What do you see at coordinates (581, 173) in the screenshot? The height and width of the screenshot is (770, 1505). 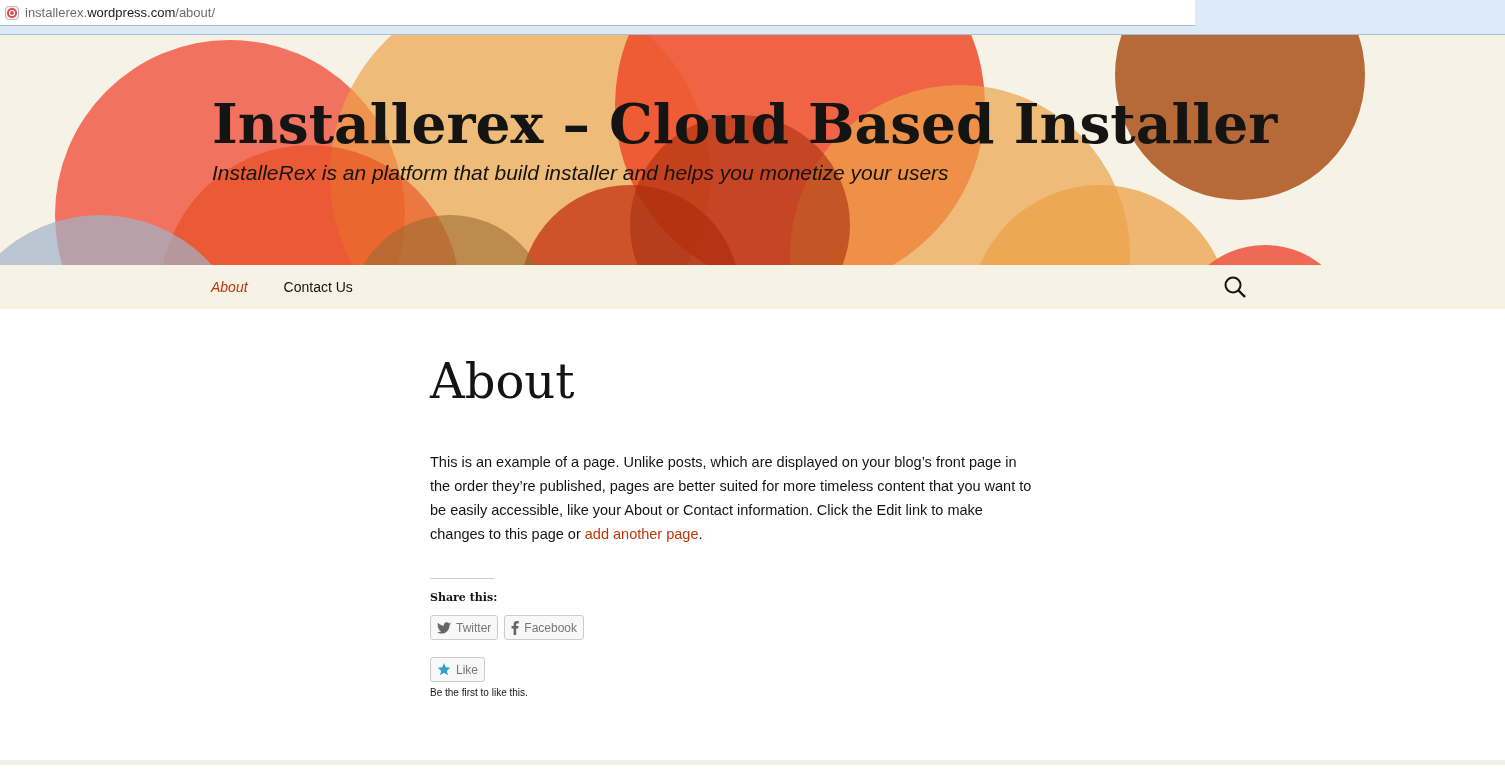 I see `site-tagline: InstalleRex is an platform that build installer and helps you monetize your users` at bounding box center [581, 173].